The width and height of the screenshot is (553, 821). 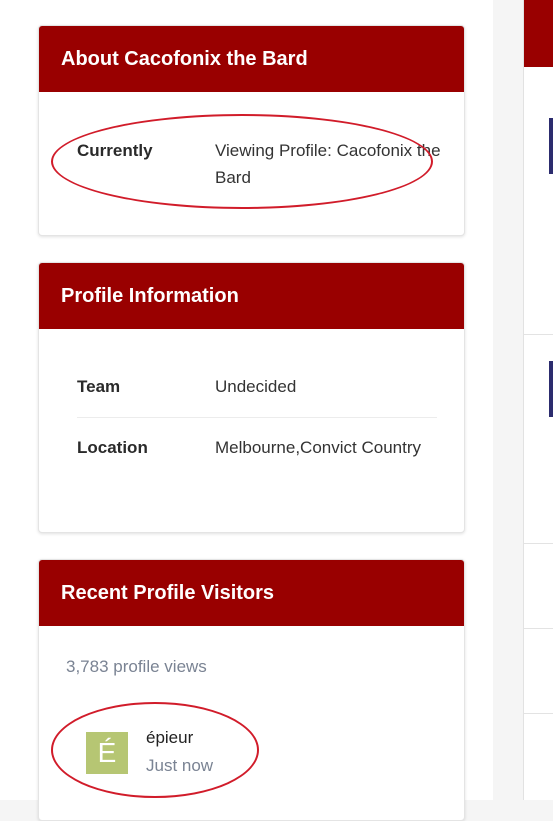 What do you see at coordinates (251, 296) in the screenshot?
I see `profile-info-title: Profile Information` at bounding box center [251, 296].